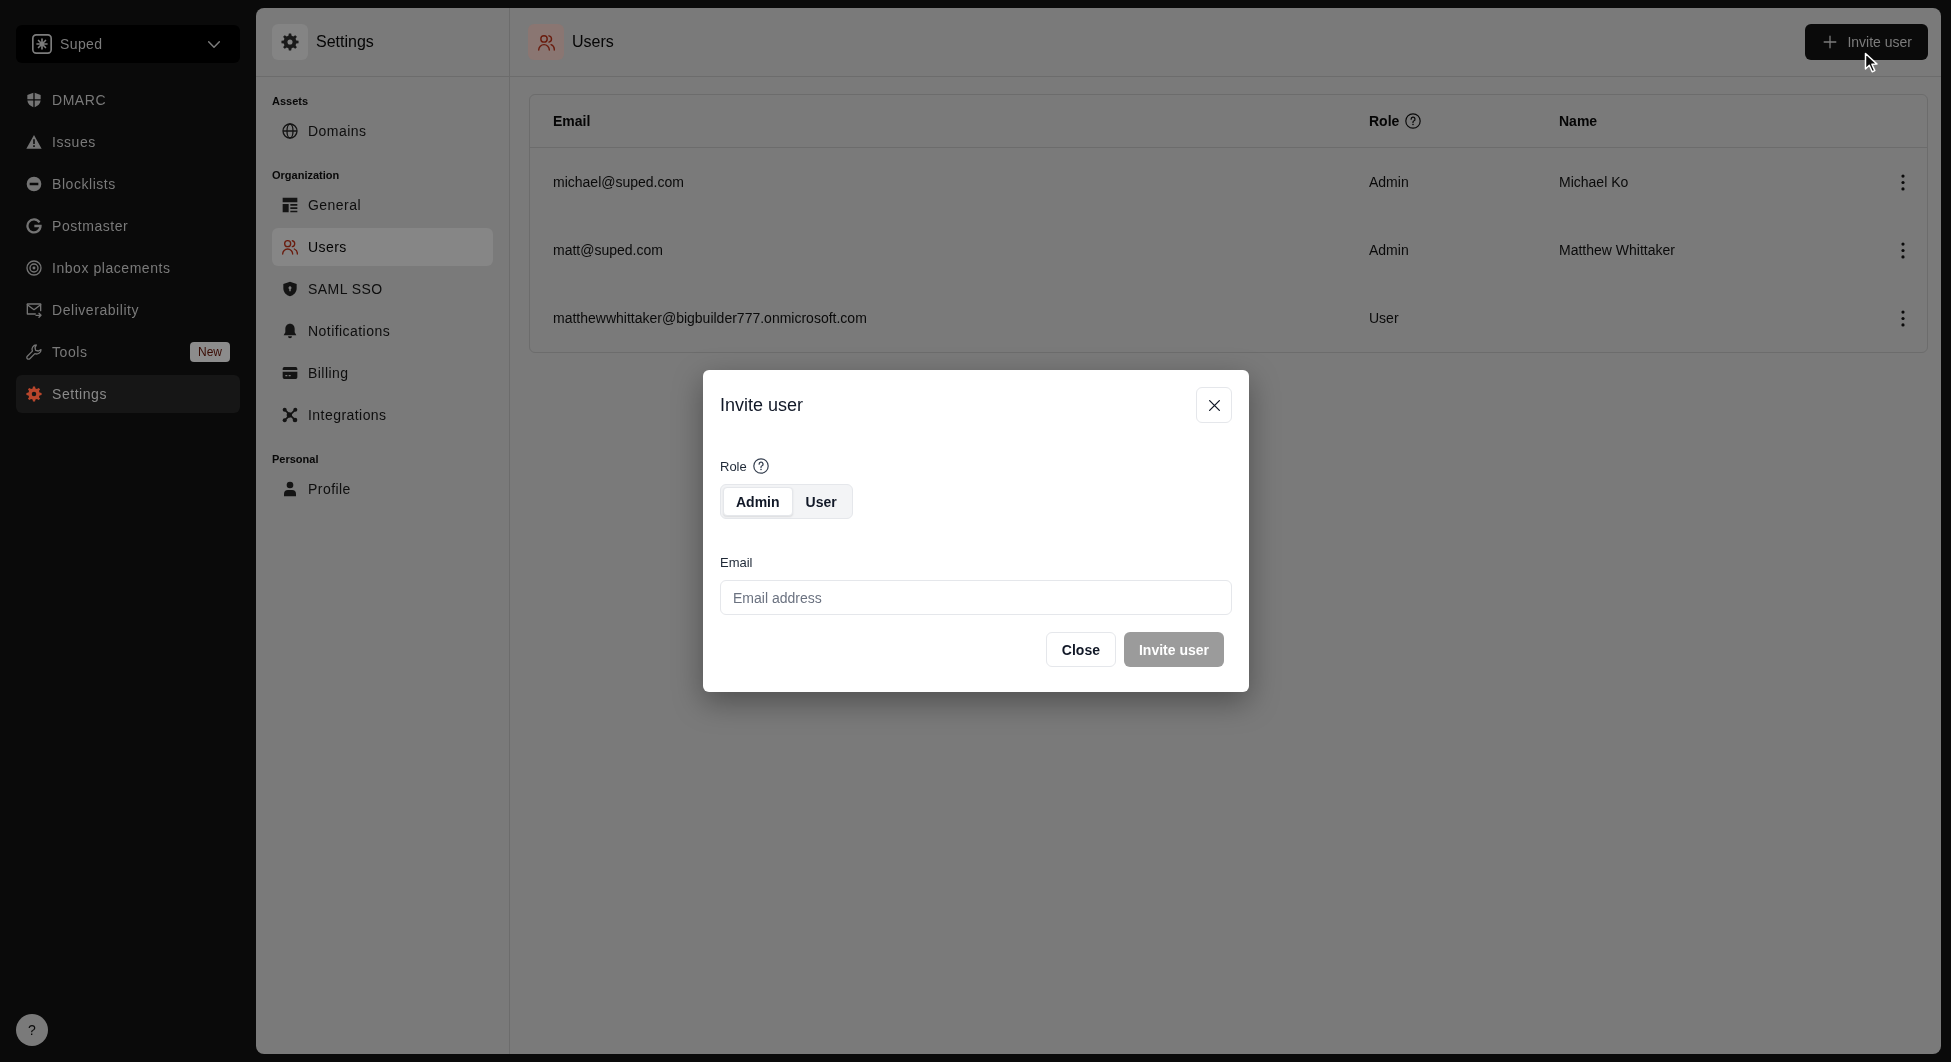 The height and width of the screenshot is (1062, 1951). I want to click on settings-nav-item: Notifications, so click(382, 331).